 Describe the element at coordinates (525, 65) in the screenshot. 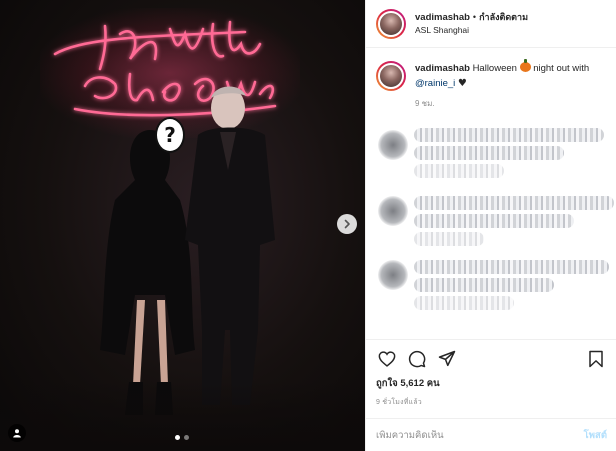

I see `pumpkin-emoji-icon` at that location.